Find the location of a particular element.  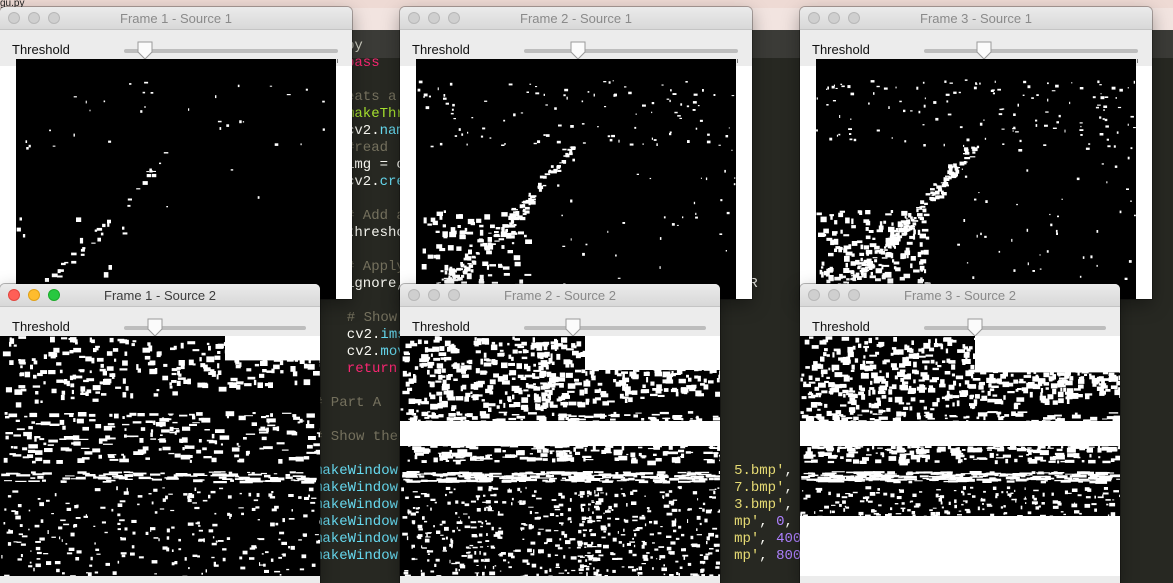

code-line: cv2.mov is located at coordinates (368, 352).